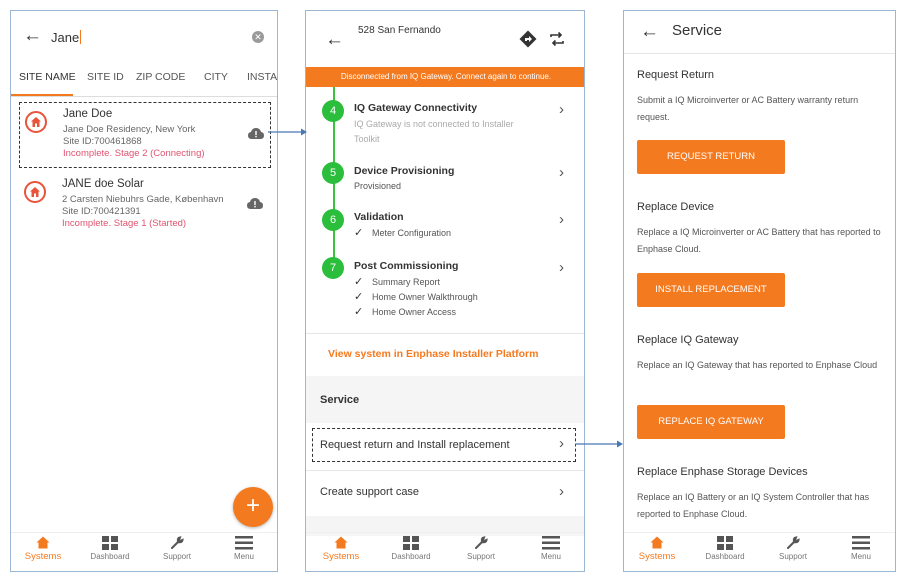  What do you see at coordinates (333, 220) in the screenshot?
I see `step-number: 6` at bounding box center [333, 220].